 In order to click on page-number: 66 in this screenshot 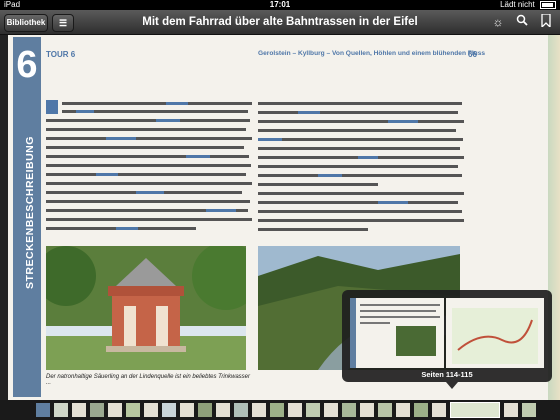, I will do `click(472, 54)`.